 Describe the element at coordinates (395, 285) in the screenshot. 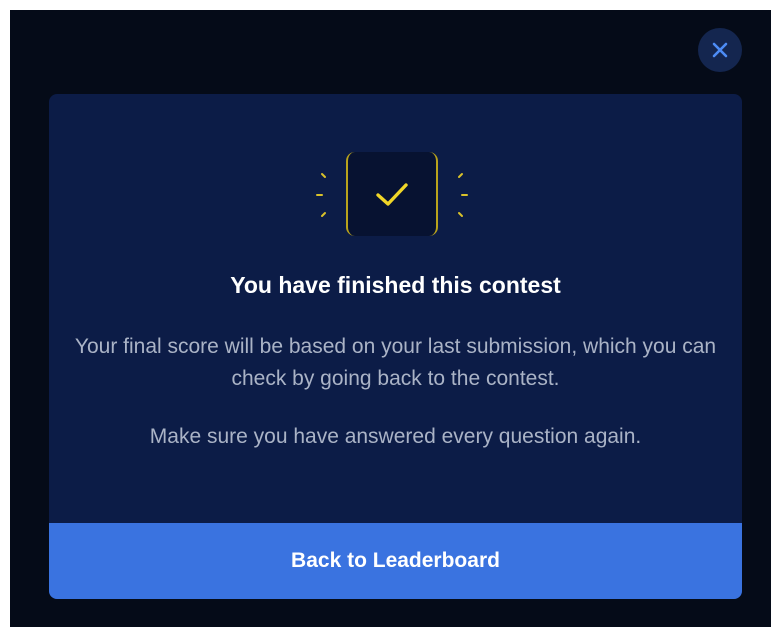

I see `modal-title: You have finished this contest` at that location.